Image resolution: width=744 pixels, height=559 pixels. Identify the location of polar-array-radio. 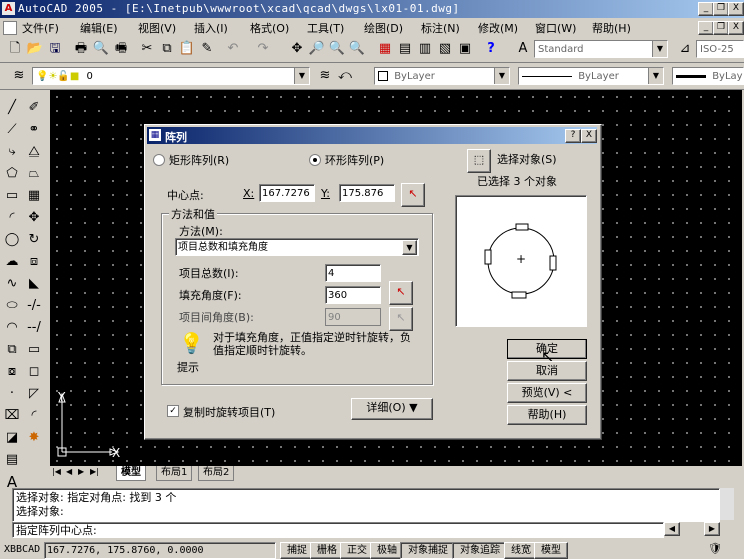
(315, 160).